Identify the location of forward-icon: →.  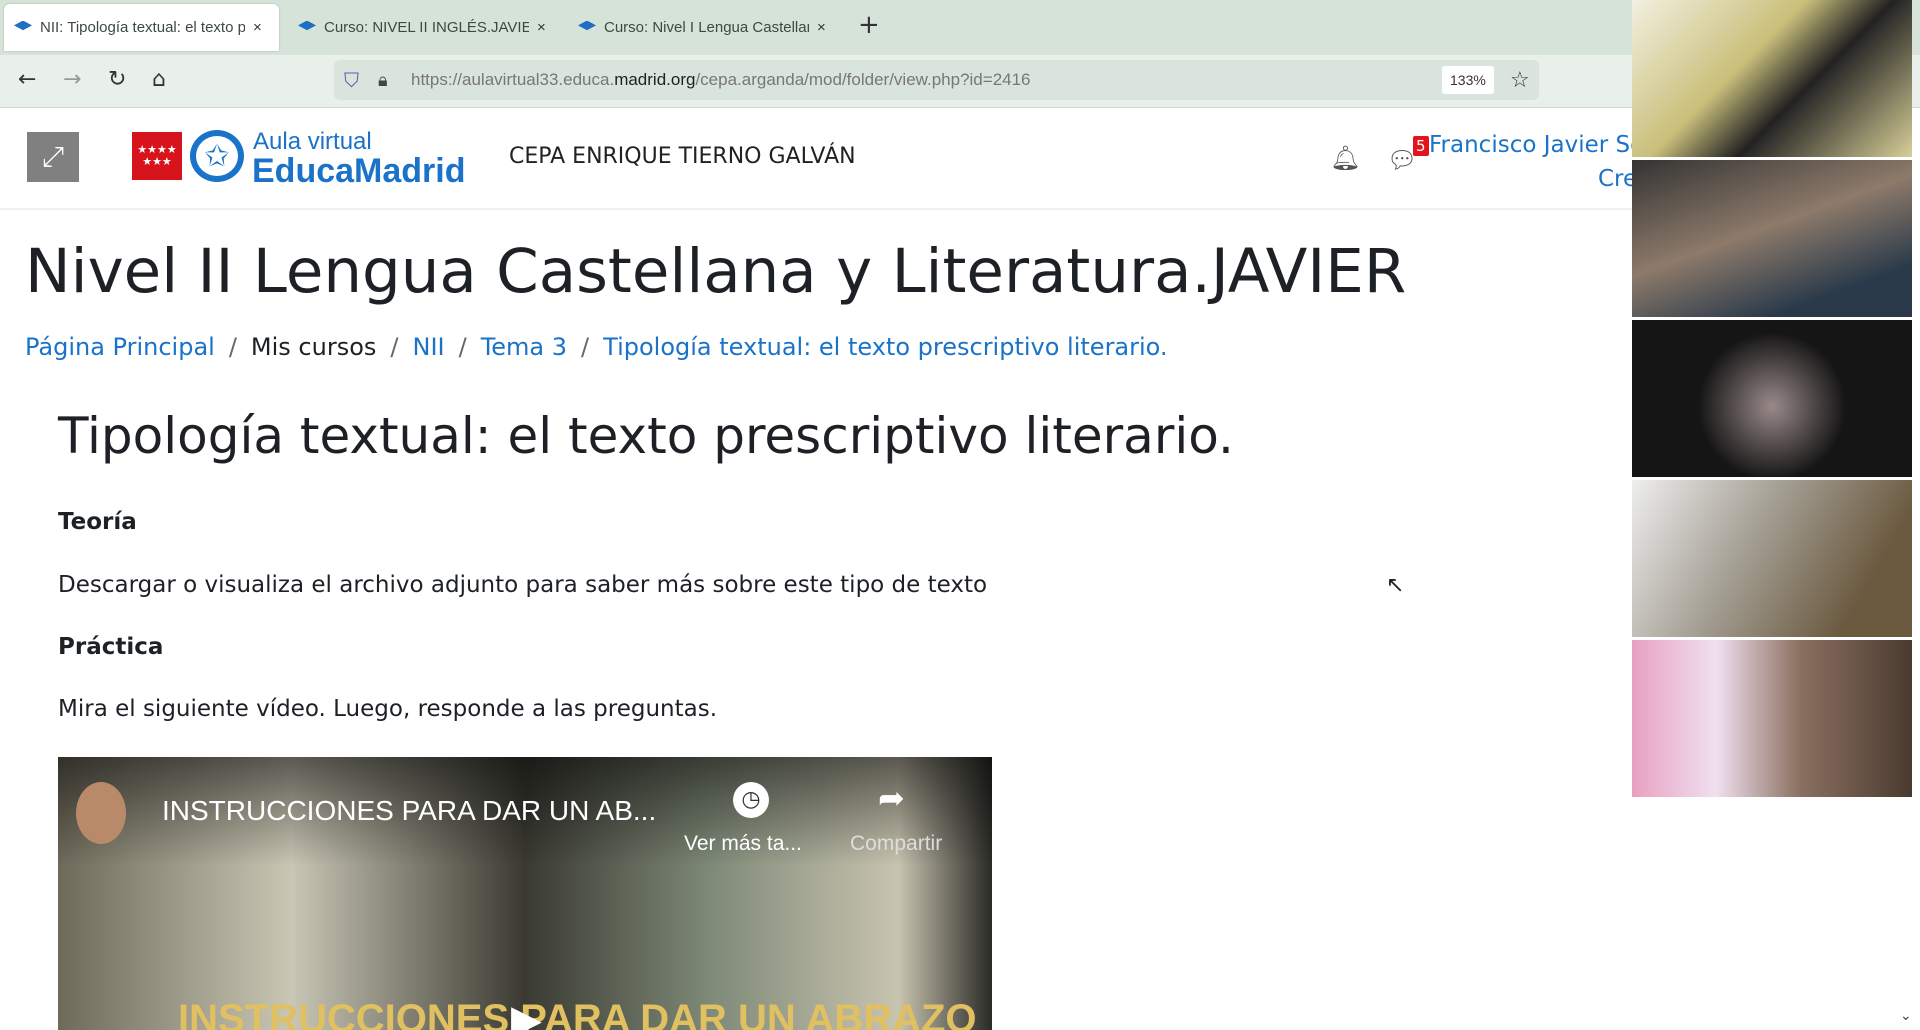
(72, 79).